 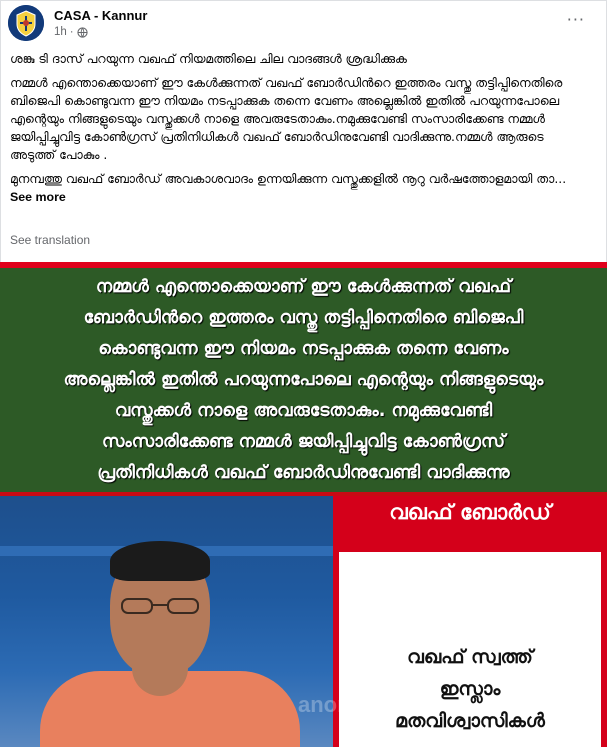 I want to click on post-author: CASA - Kannur, so click(x=100, y=15).